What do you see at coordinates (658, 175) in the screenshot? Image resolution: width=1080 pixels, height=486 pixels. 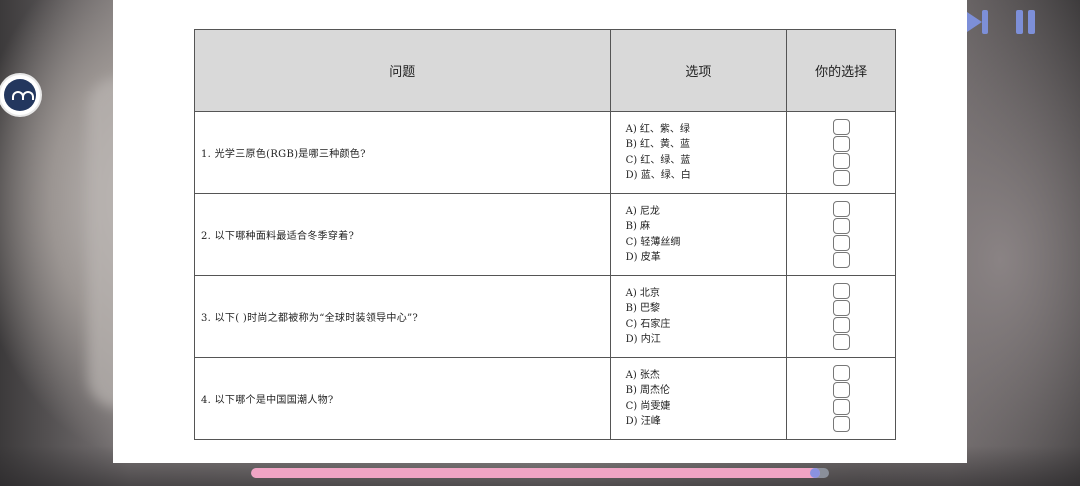 I see `option-label: D) 蓝、绿、白` at bounding box center [658, 175].